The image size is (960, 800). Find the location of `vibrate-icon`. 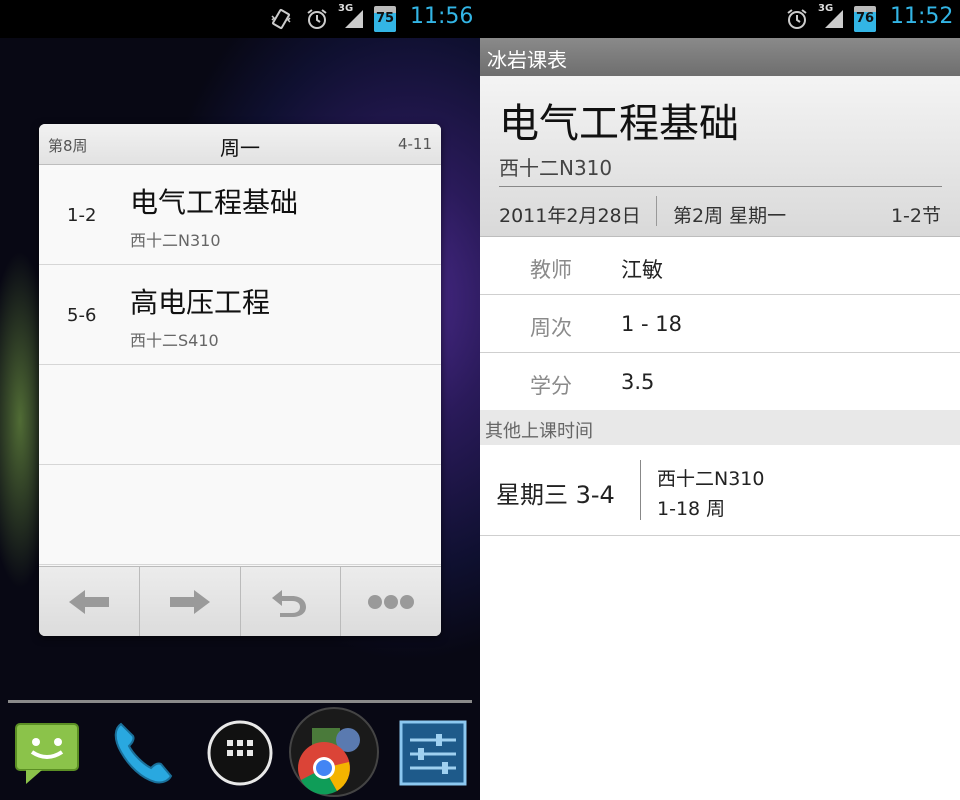

vibrate-icon is located at coordinates (281, 19).